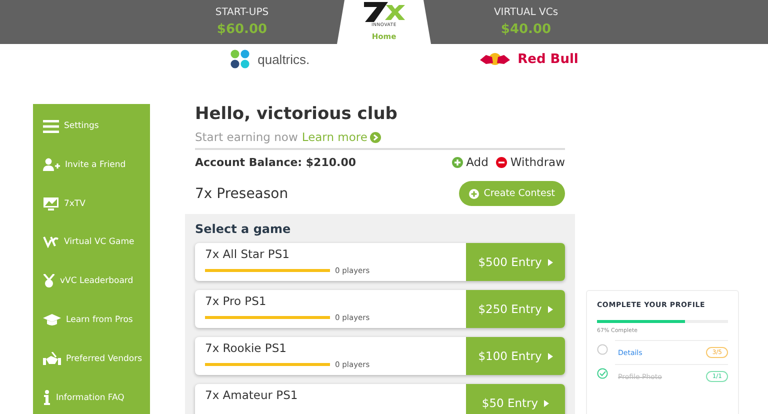 The height and width of the screenshot is (414, 768). I want to click on sponsor-name: Red Bull, so click(548, 59).